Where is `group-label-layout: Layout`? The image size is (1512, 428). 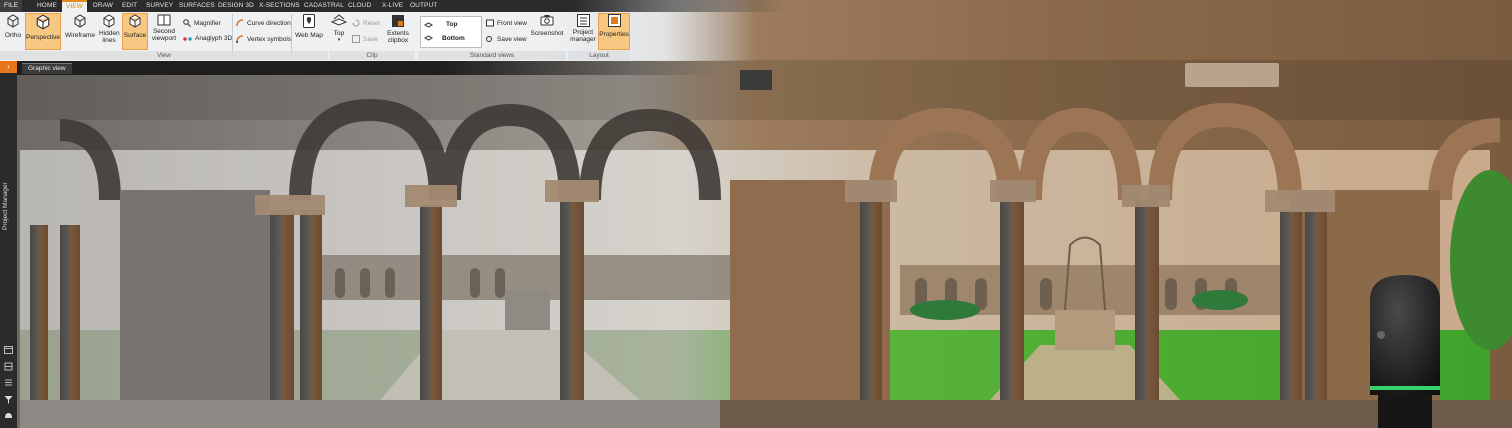
group-label-layout: Layout is located at coordinates (599, 55).